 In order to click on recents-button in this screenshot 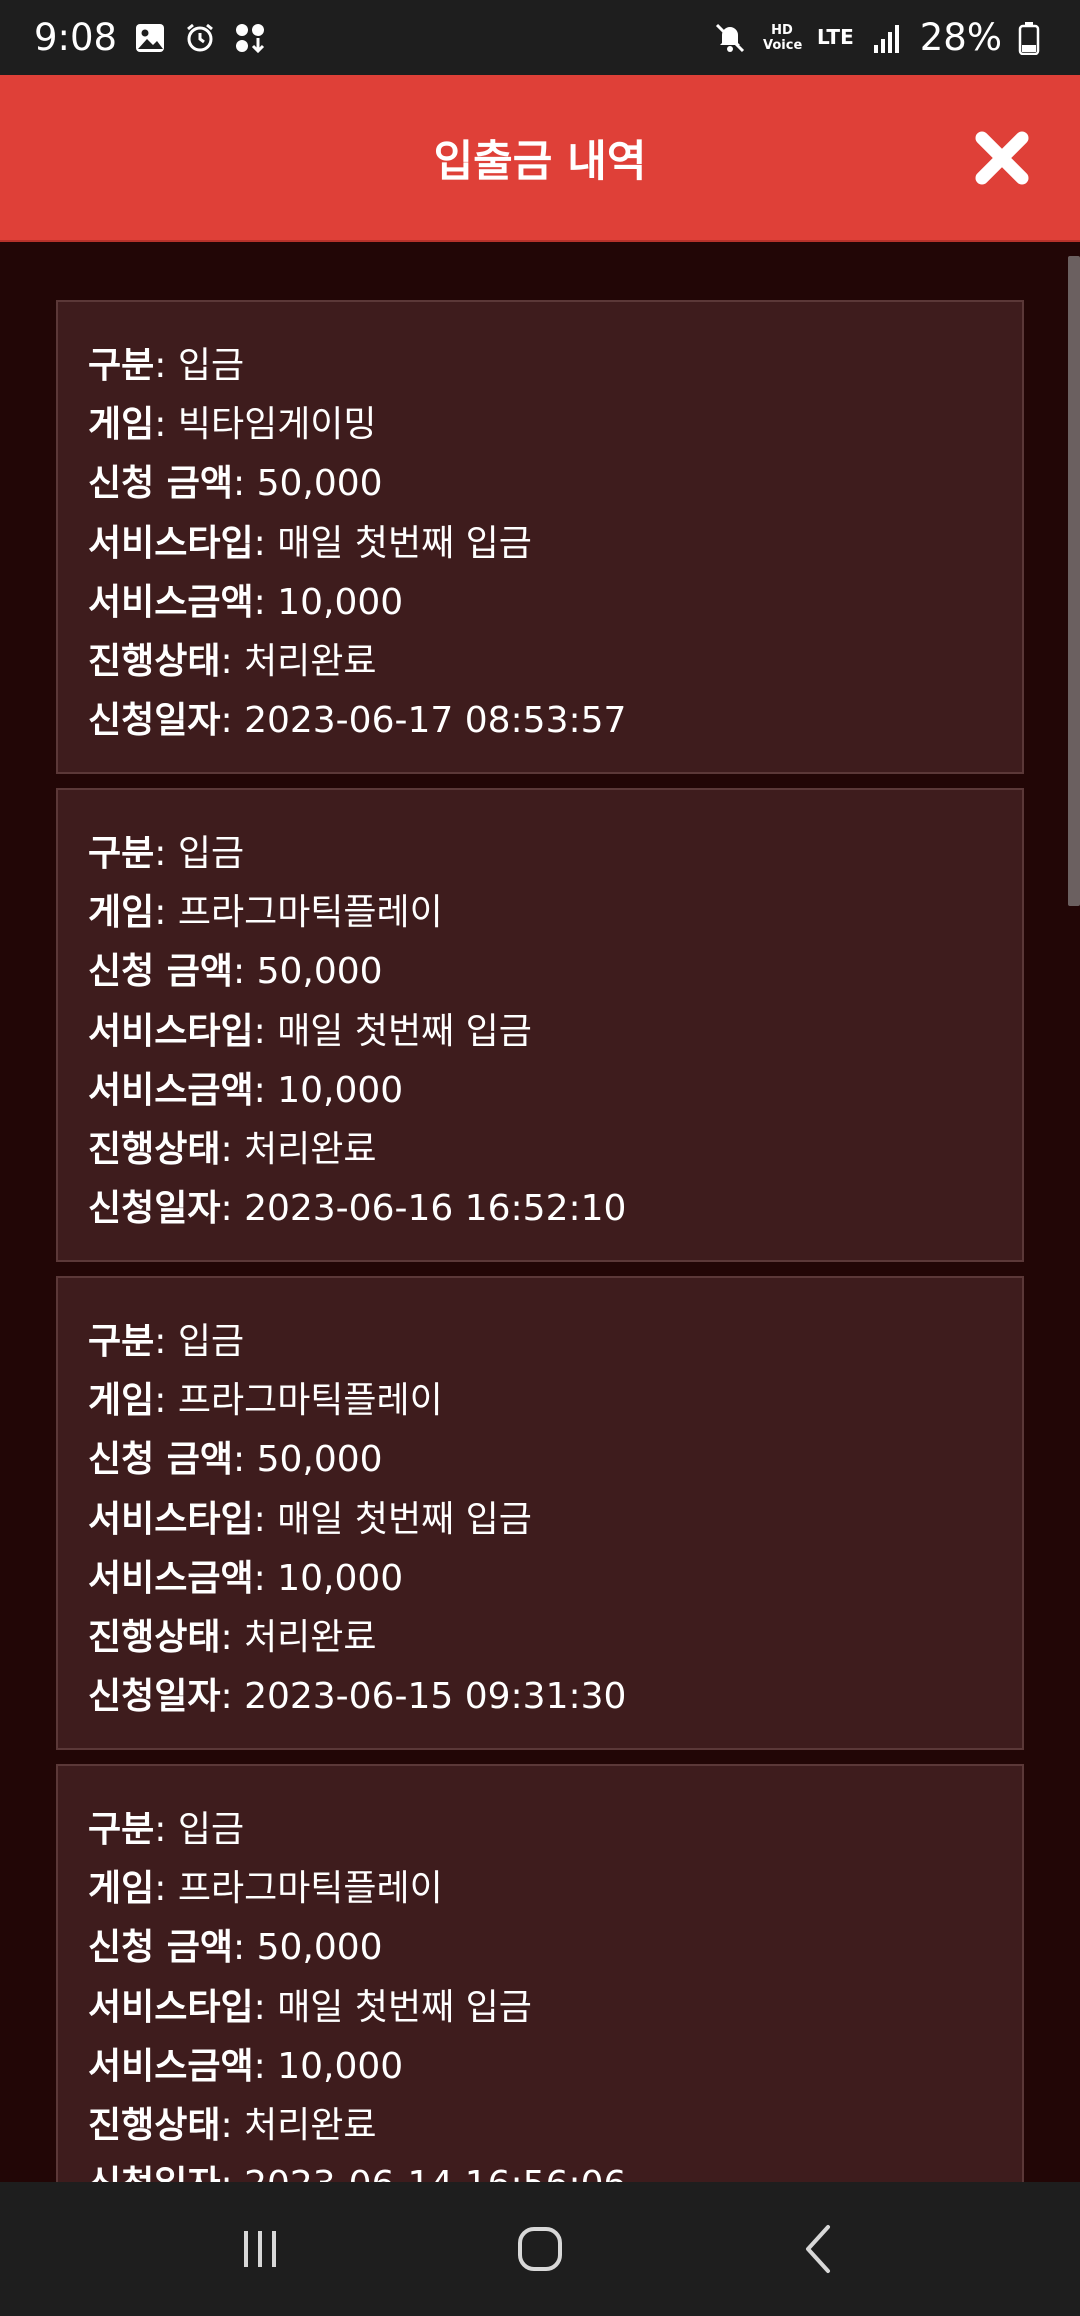, I will do `click(260, 2249)`.